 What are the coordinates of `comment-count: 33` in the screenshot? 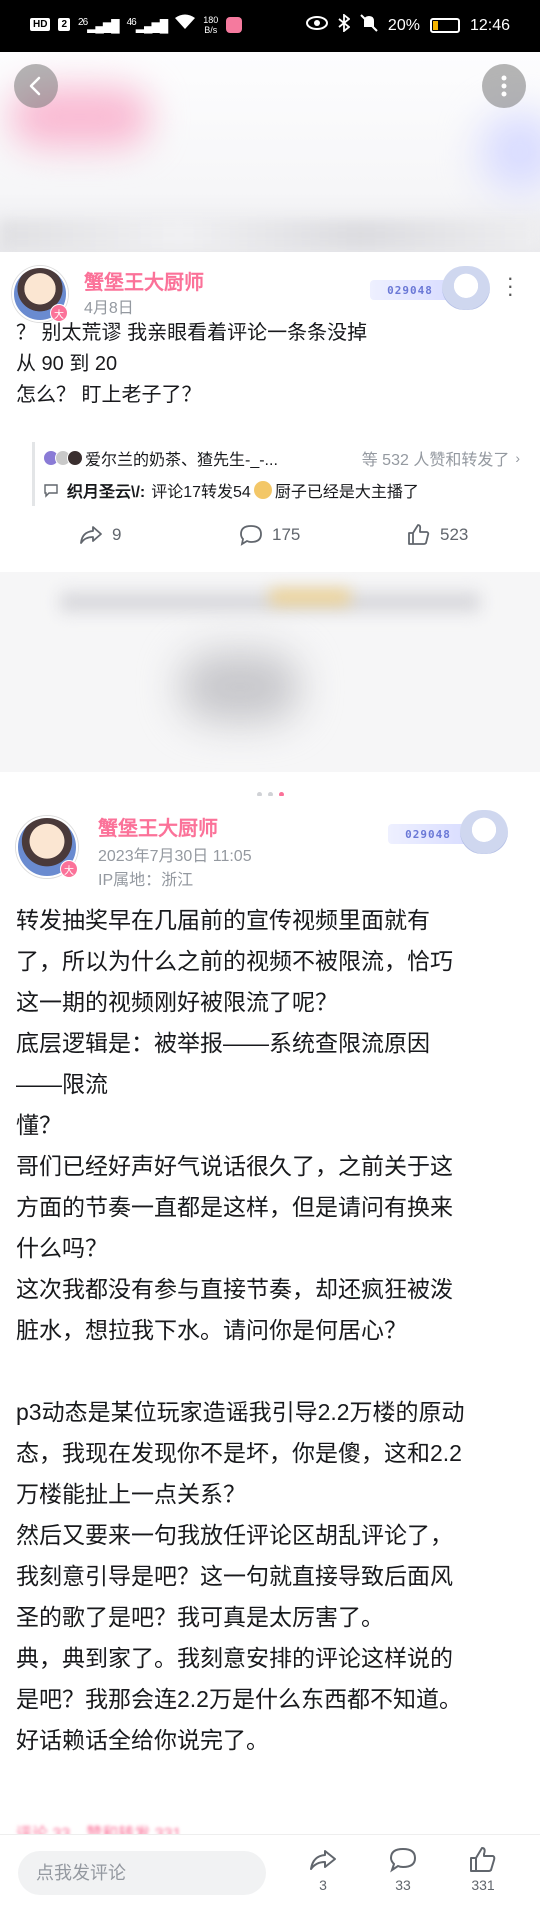 It's located at (403, 1885).